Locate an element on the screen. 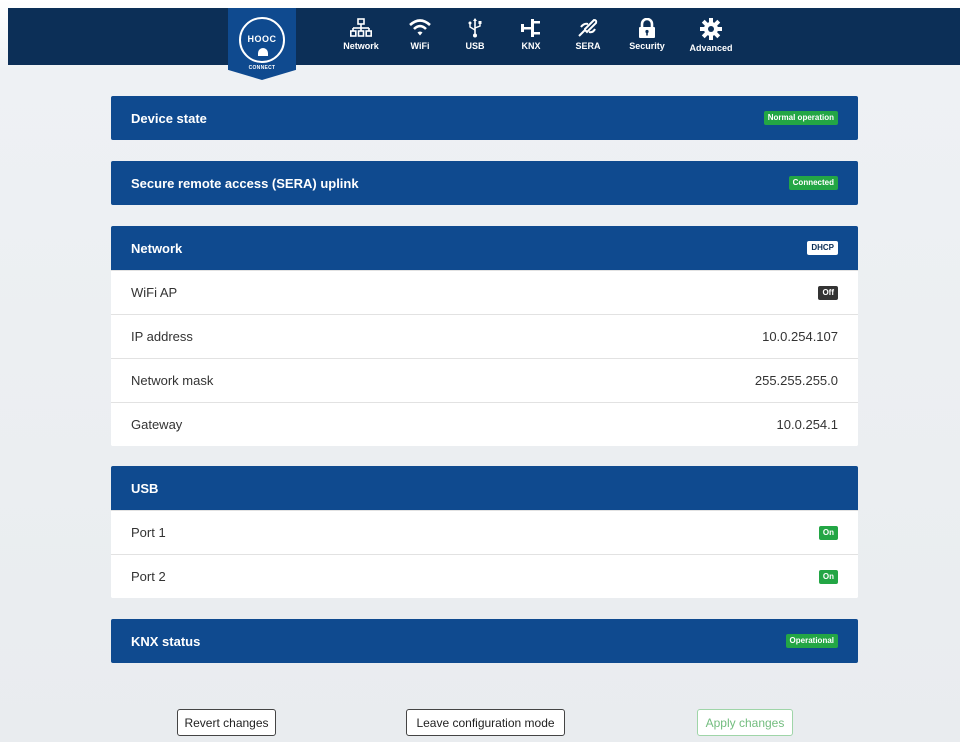 The image size is (960, 742). status-badge: Off is located at coordinates (828, 292).